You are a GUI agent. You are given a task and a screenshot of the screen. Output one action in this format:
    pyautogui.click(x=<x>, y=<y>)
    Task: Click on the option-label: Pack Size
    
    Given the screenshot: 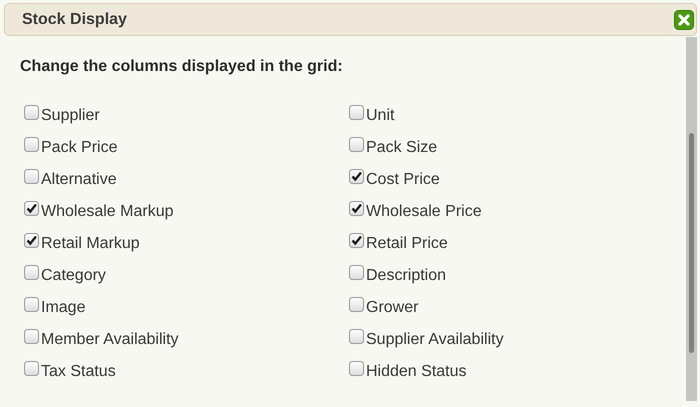 What is the action you would take?
    pyautogui.click(x=402, y=148)
    